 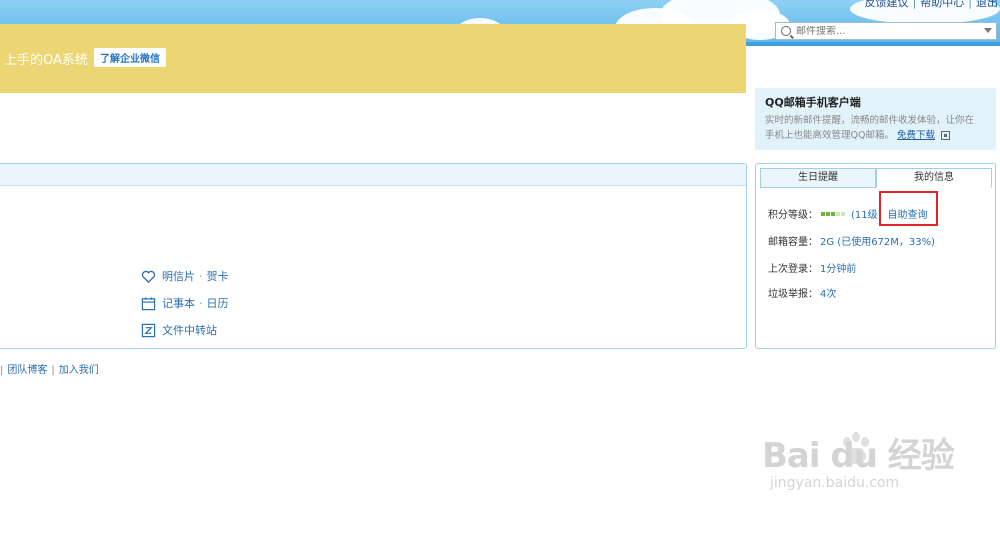 I want to click on baidu-jingyan-watermark: Bai du 经验 jingyan.baidu.com, so click(x=858, y=463).